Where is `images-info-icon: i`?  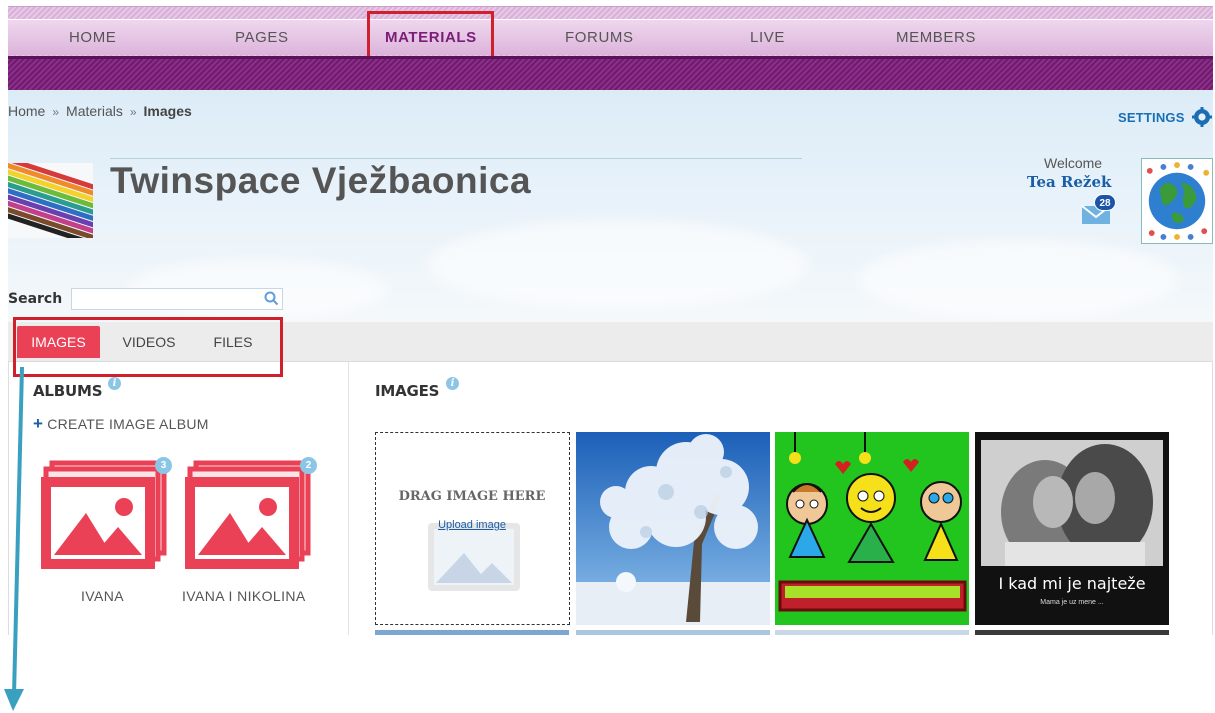 images-info-icon: i is located at coordinates (452, 383).